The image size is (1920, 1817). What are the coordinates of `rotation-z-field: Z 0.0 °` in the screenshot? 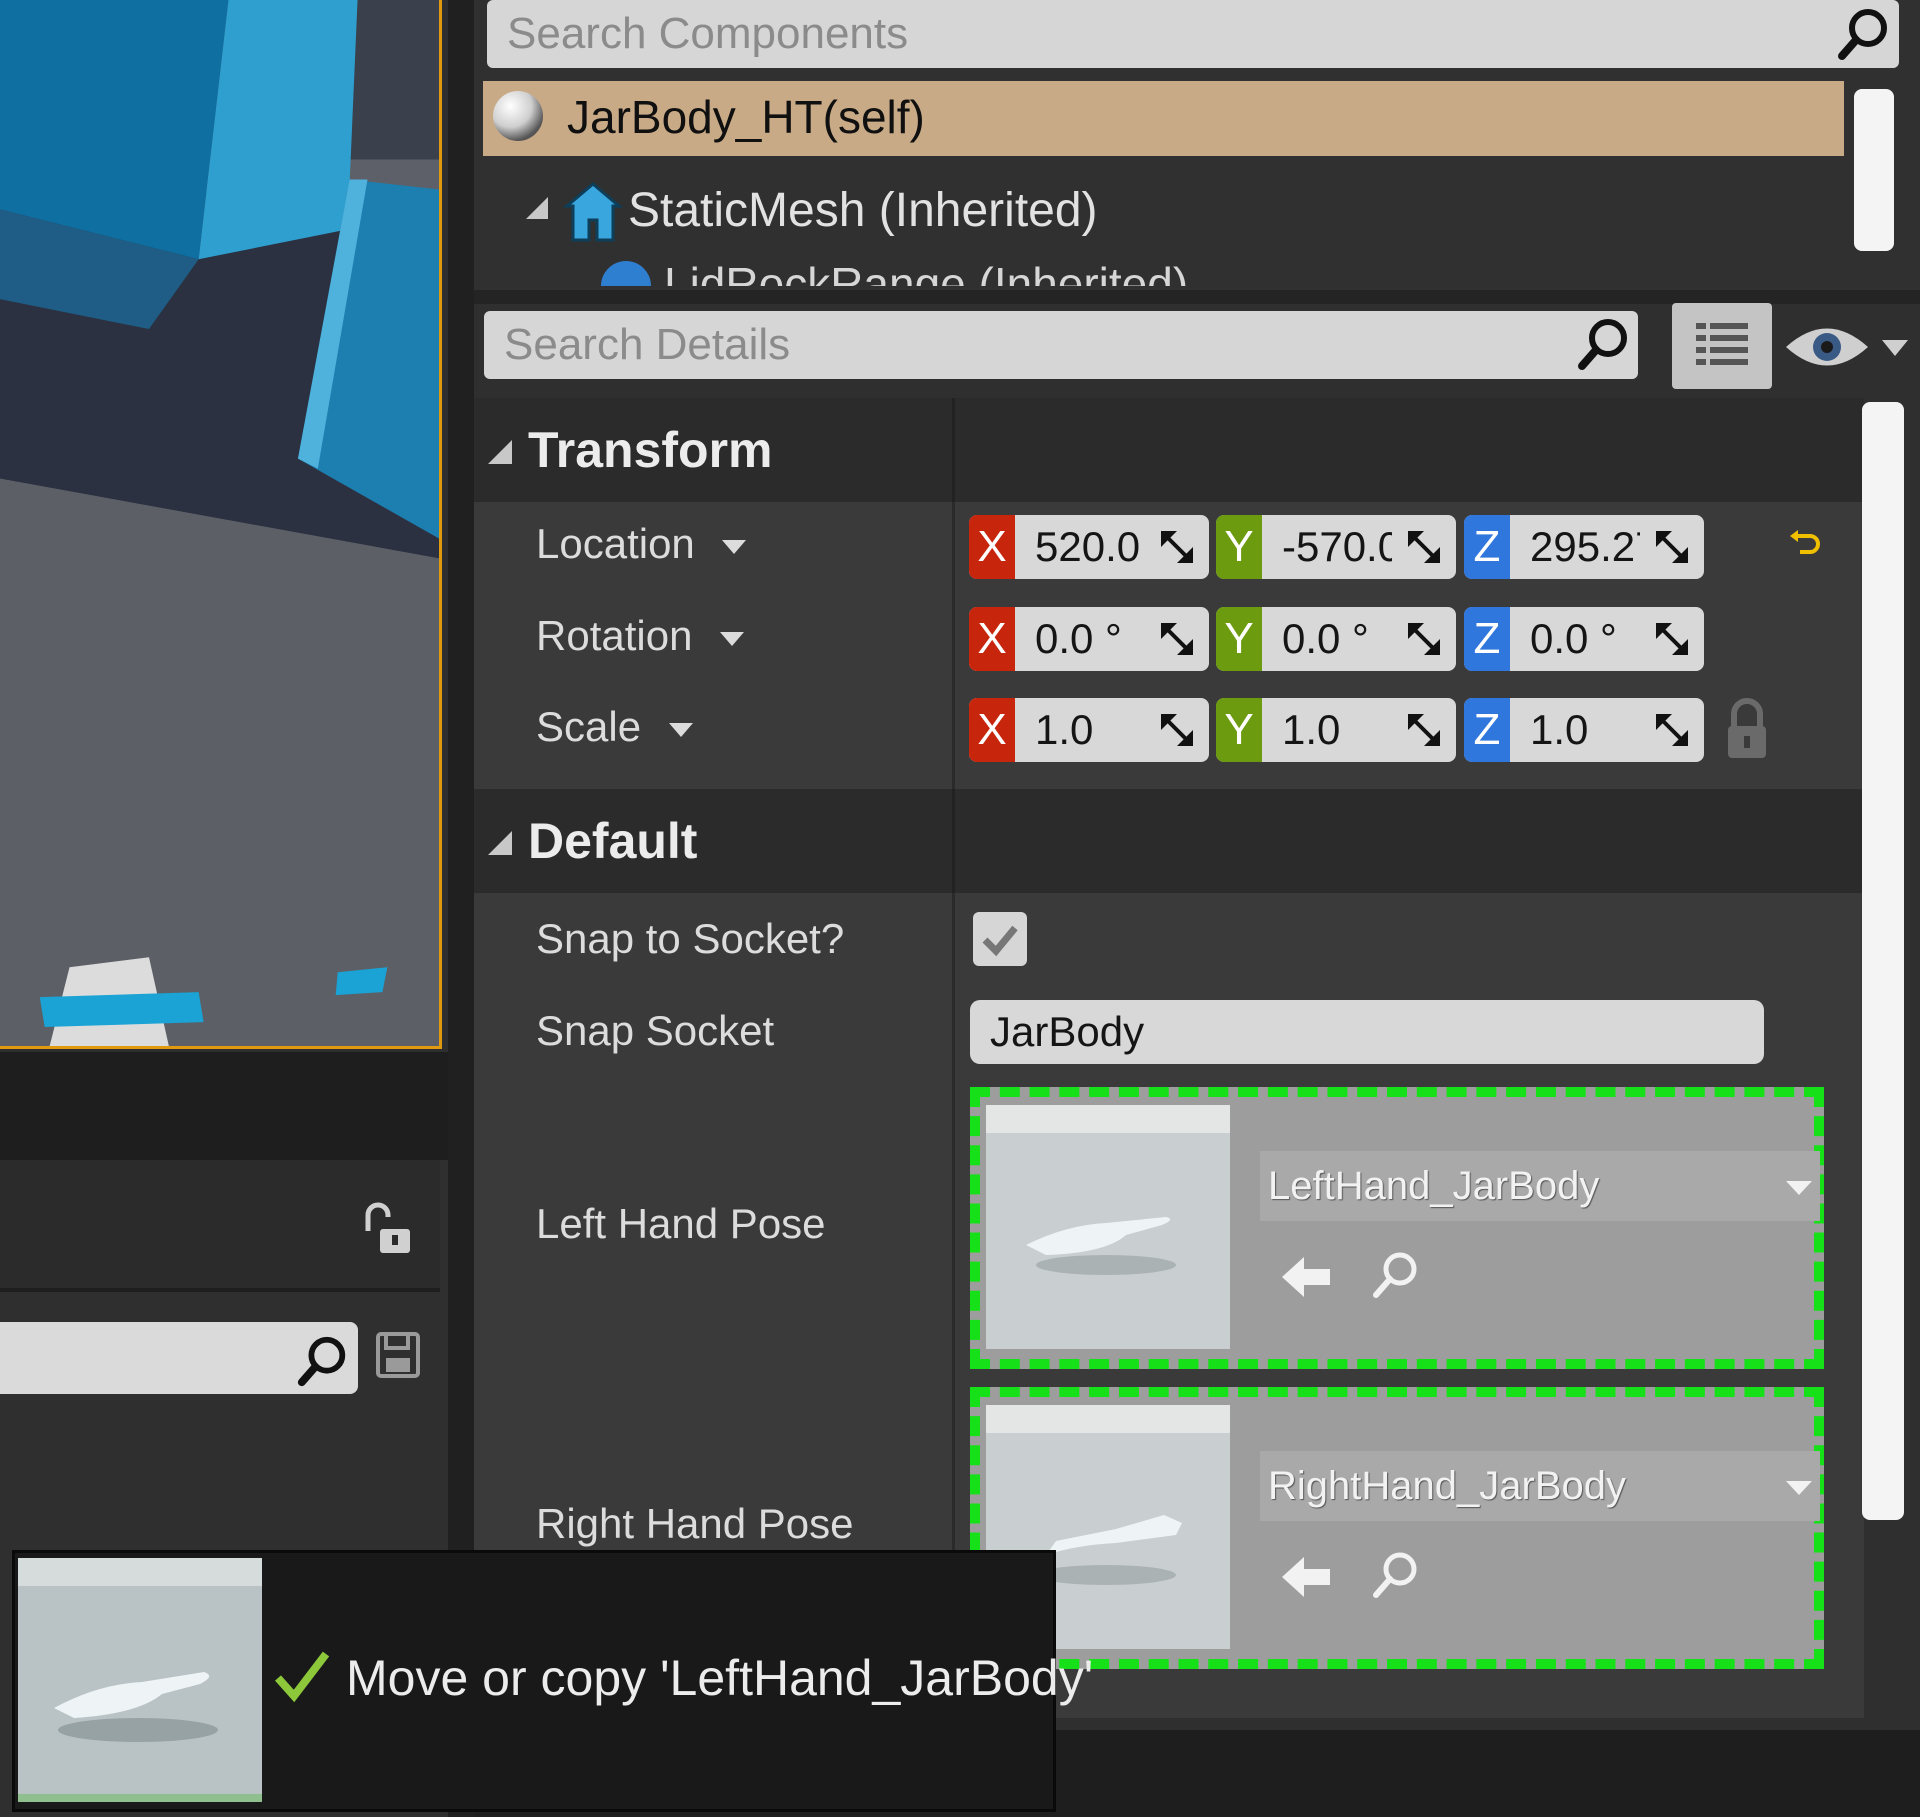 It's located at (1584, 639).